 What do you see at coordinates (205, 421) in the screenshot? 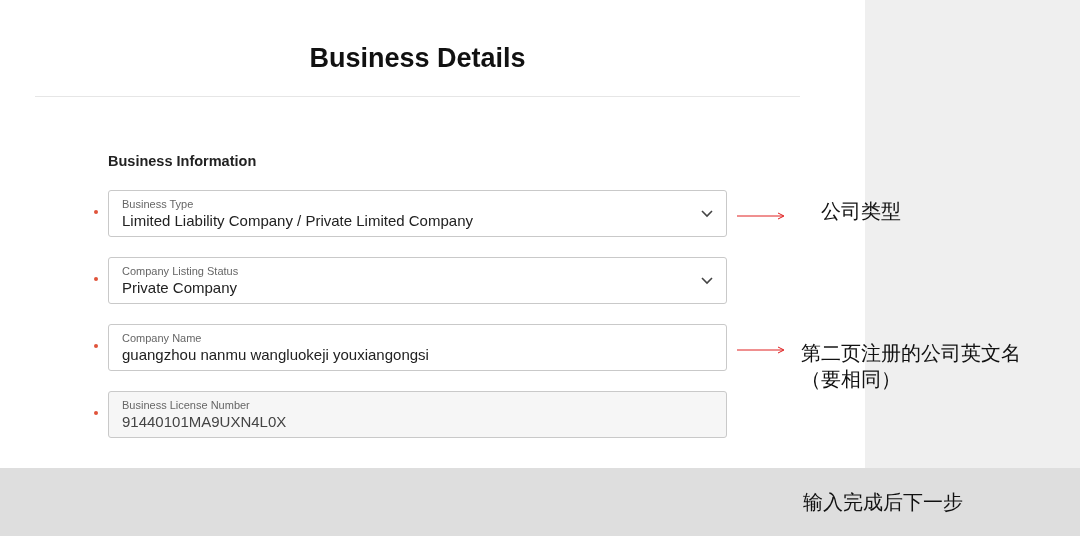
I see `field-value: 91440101MA9UXN4L0X` at bounding box center [205, 421].